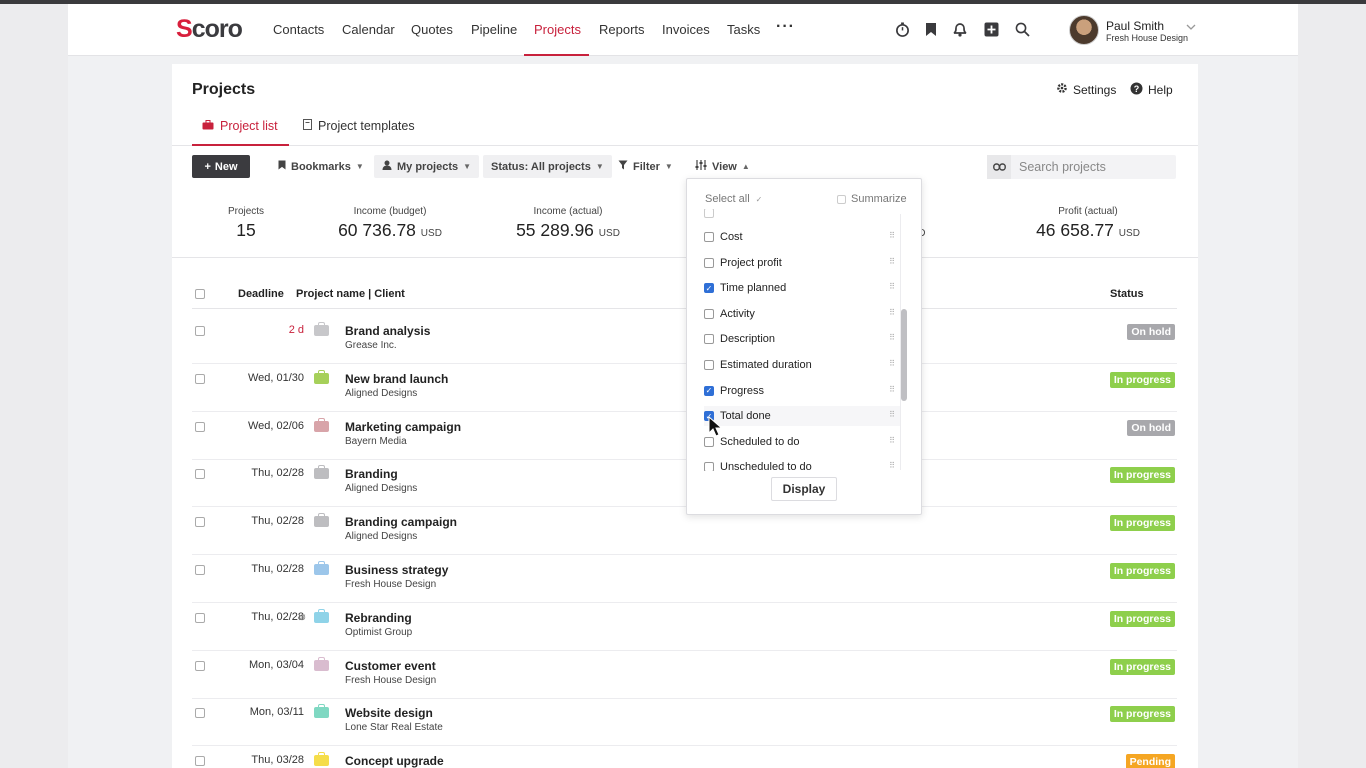  I want to click on scoro-logo: Scoro, so click(209, 29).